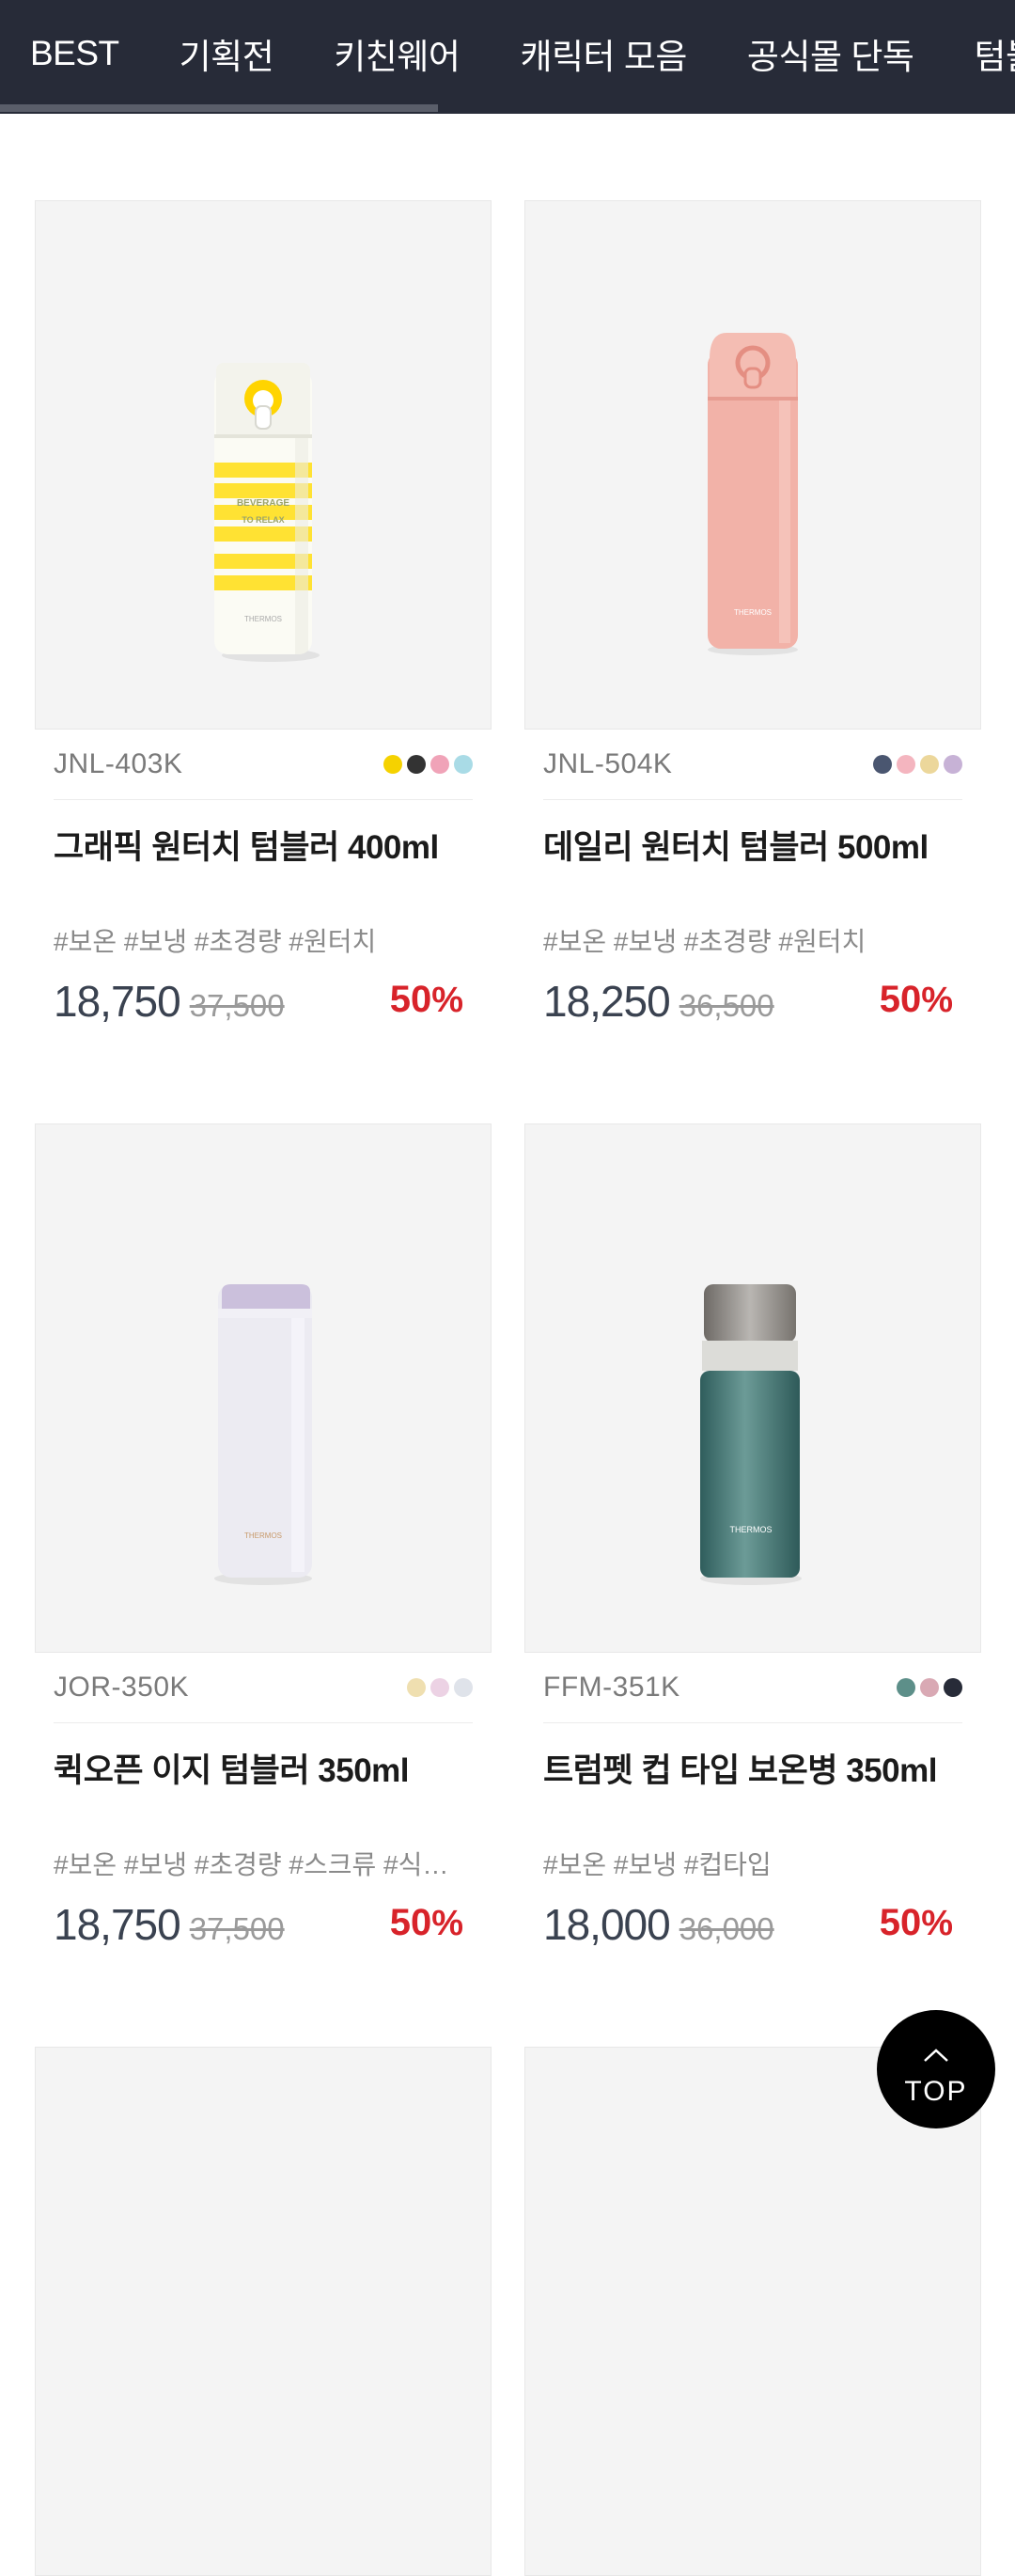 The height and width of the screenshot is (2576, 1015). I want to click on tab-best: BEST, so click(74, 54).